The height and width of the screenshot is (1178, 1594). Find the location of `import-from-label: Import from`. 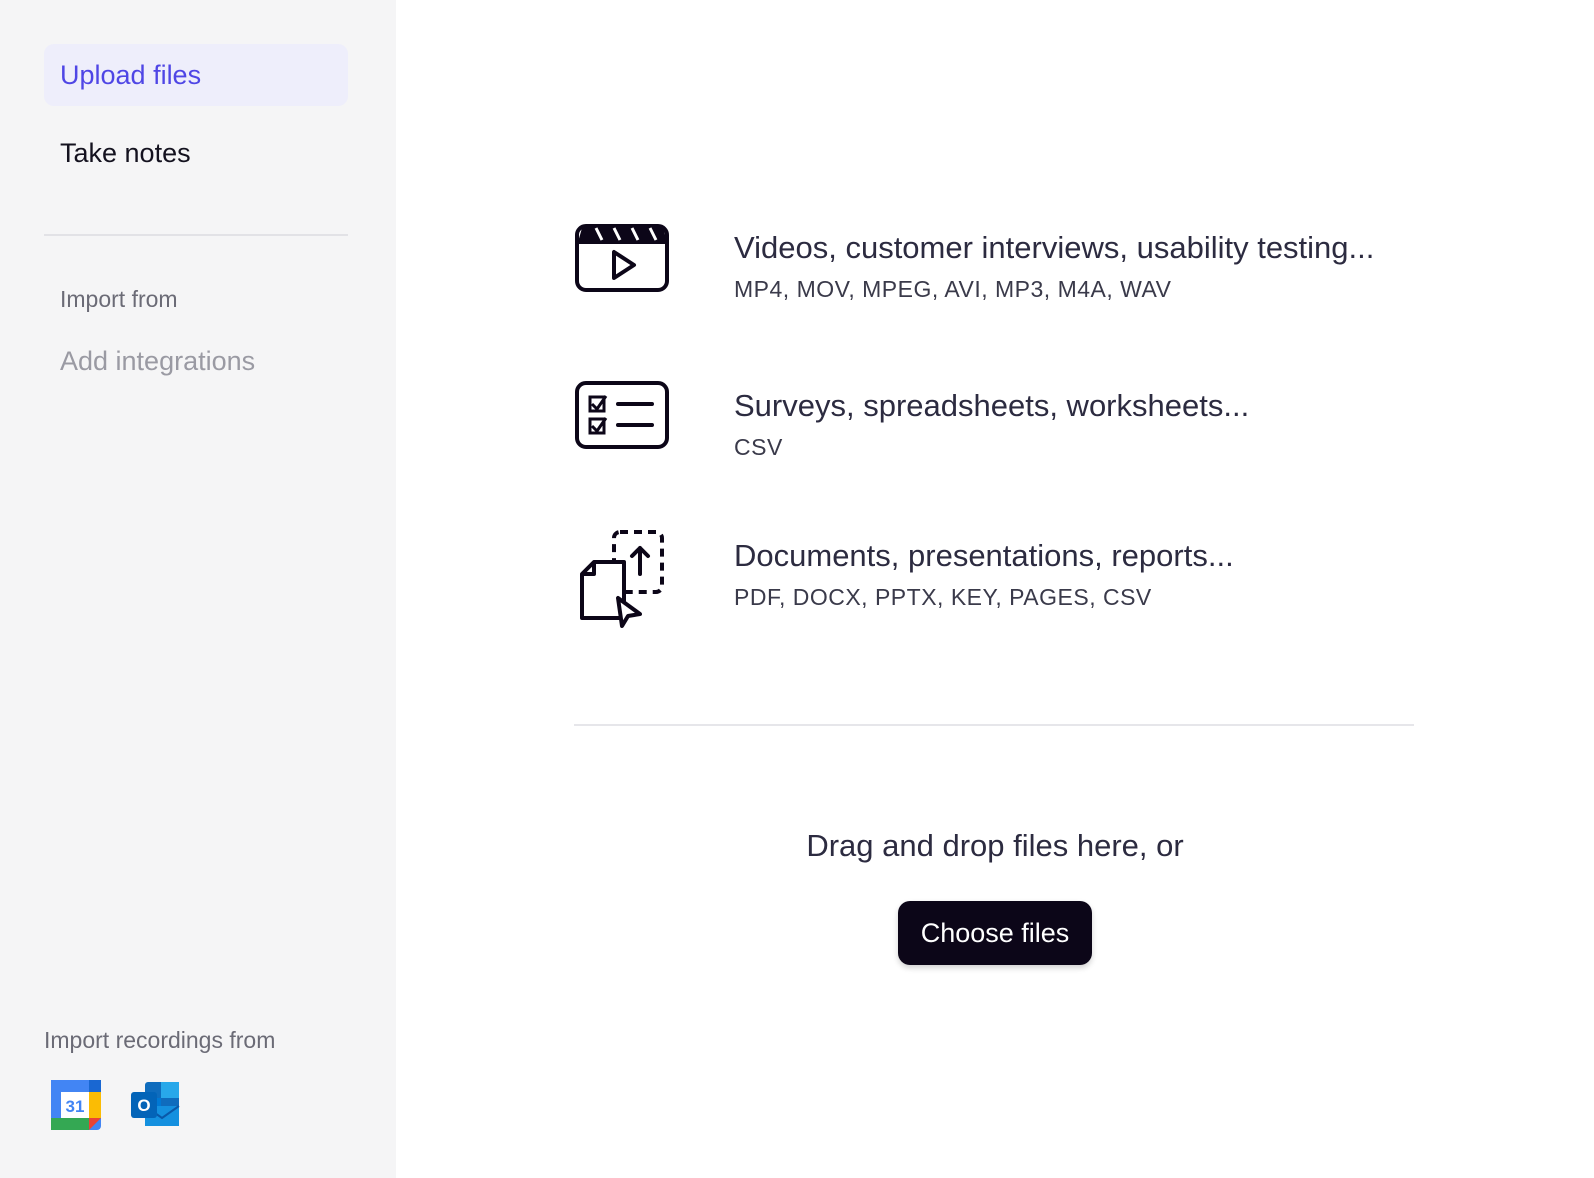

import-from-label: Import from is located at coordinates (119, 299).